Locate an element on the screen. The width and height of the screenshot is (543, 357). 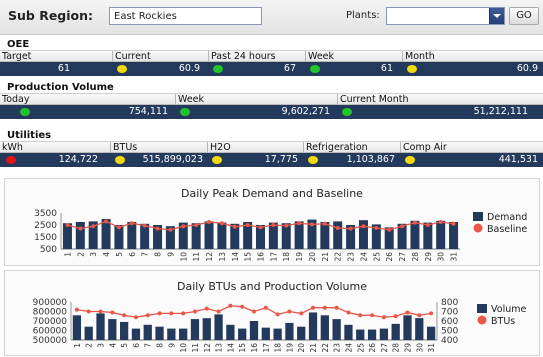
chevron-down-icon is located at coordinates (496, 16).